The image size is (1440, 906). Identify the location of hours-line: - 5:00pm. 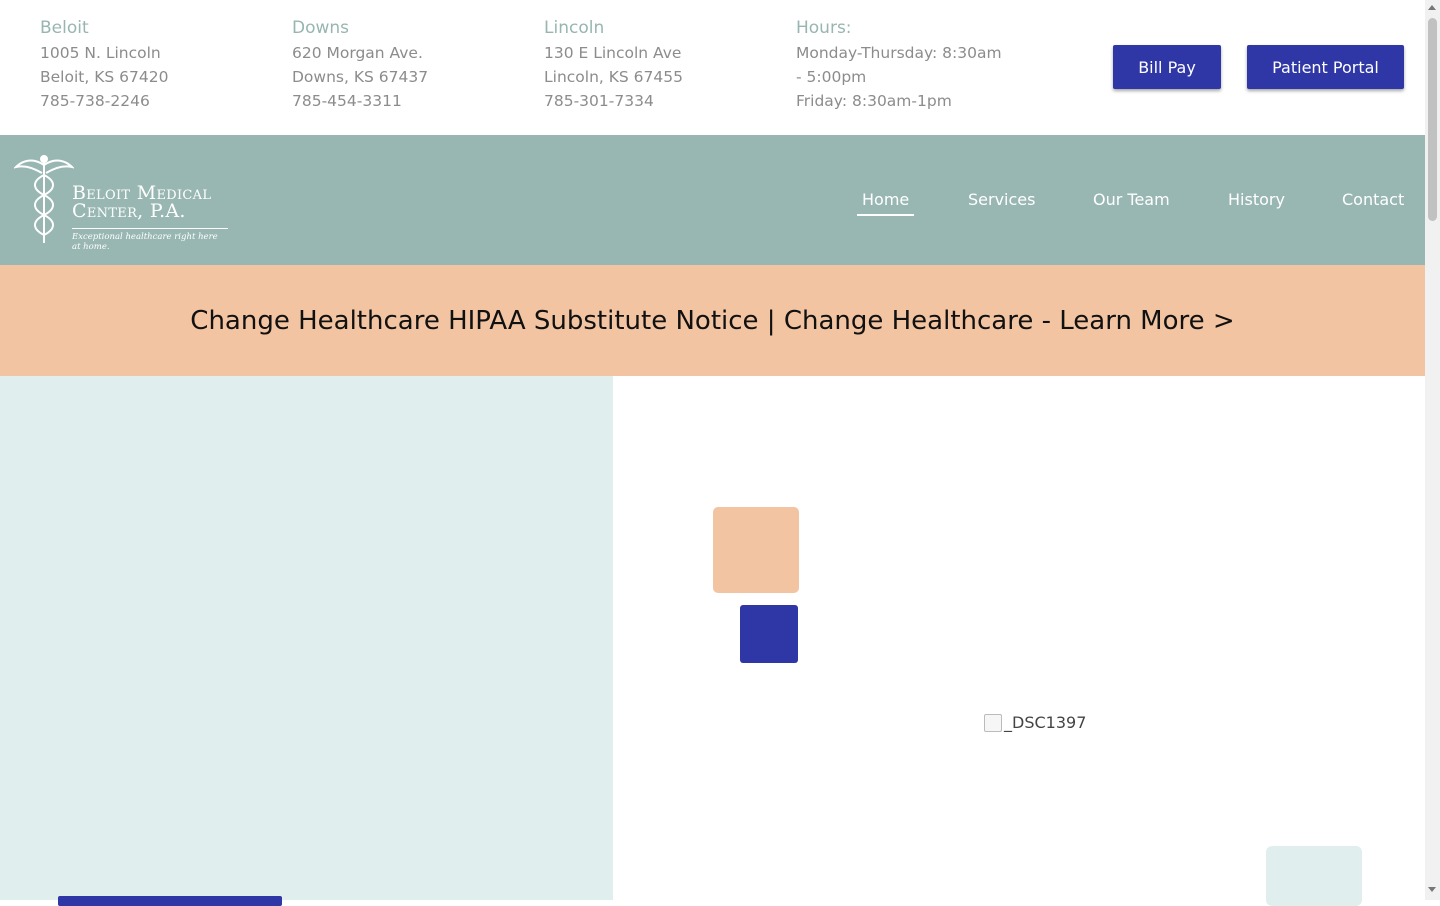
(831, 77).